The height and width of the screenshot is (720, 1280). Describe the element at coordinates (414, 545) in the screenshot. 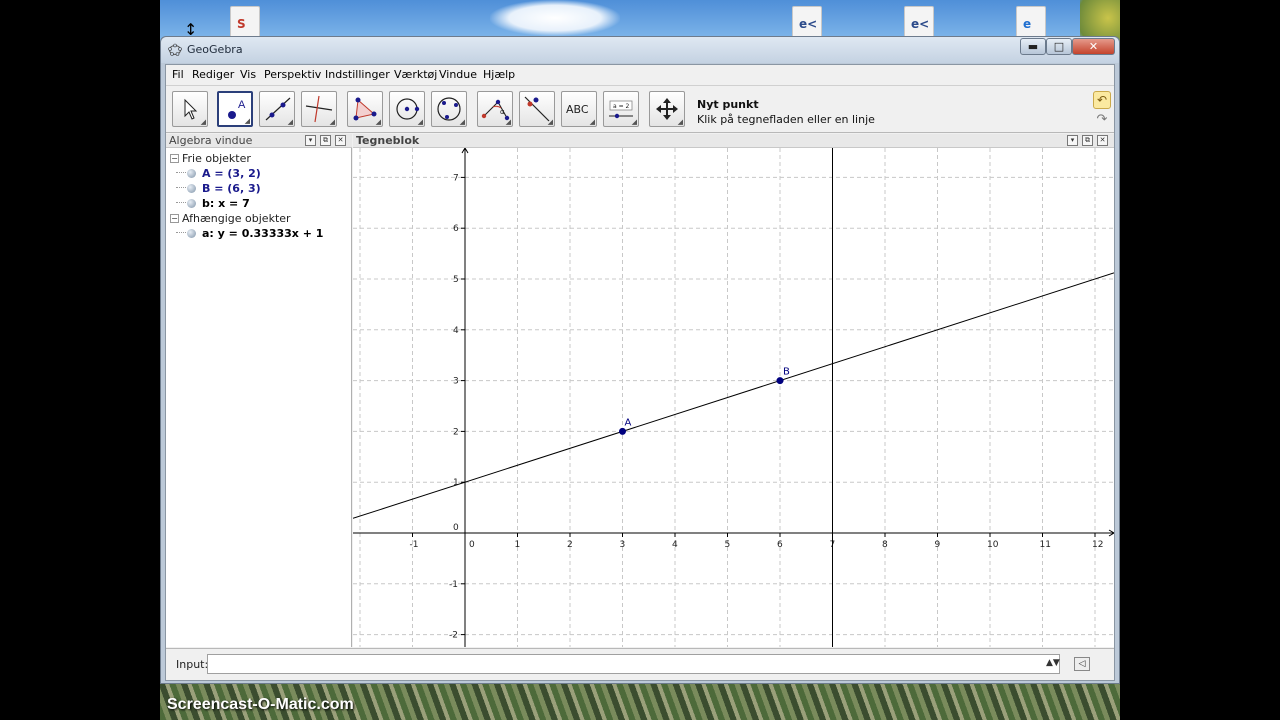

I see `x-tick-label: -1` at that location.